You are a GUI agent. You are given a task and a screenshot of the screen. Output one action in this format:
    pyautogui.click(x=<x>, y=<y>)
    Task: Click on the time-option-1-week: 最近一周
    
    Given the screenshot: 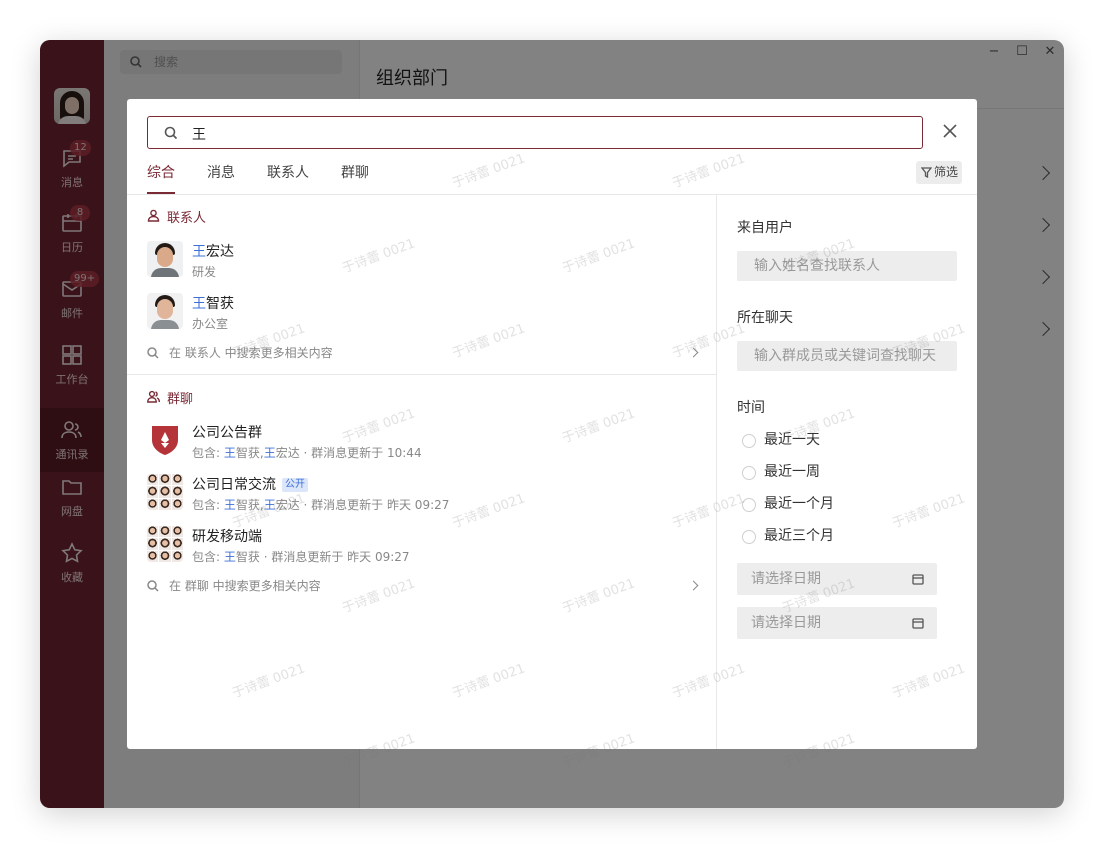 What is the action you would take?
    pyautogui.click(x=781, y=472)
    